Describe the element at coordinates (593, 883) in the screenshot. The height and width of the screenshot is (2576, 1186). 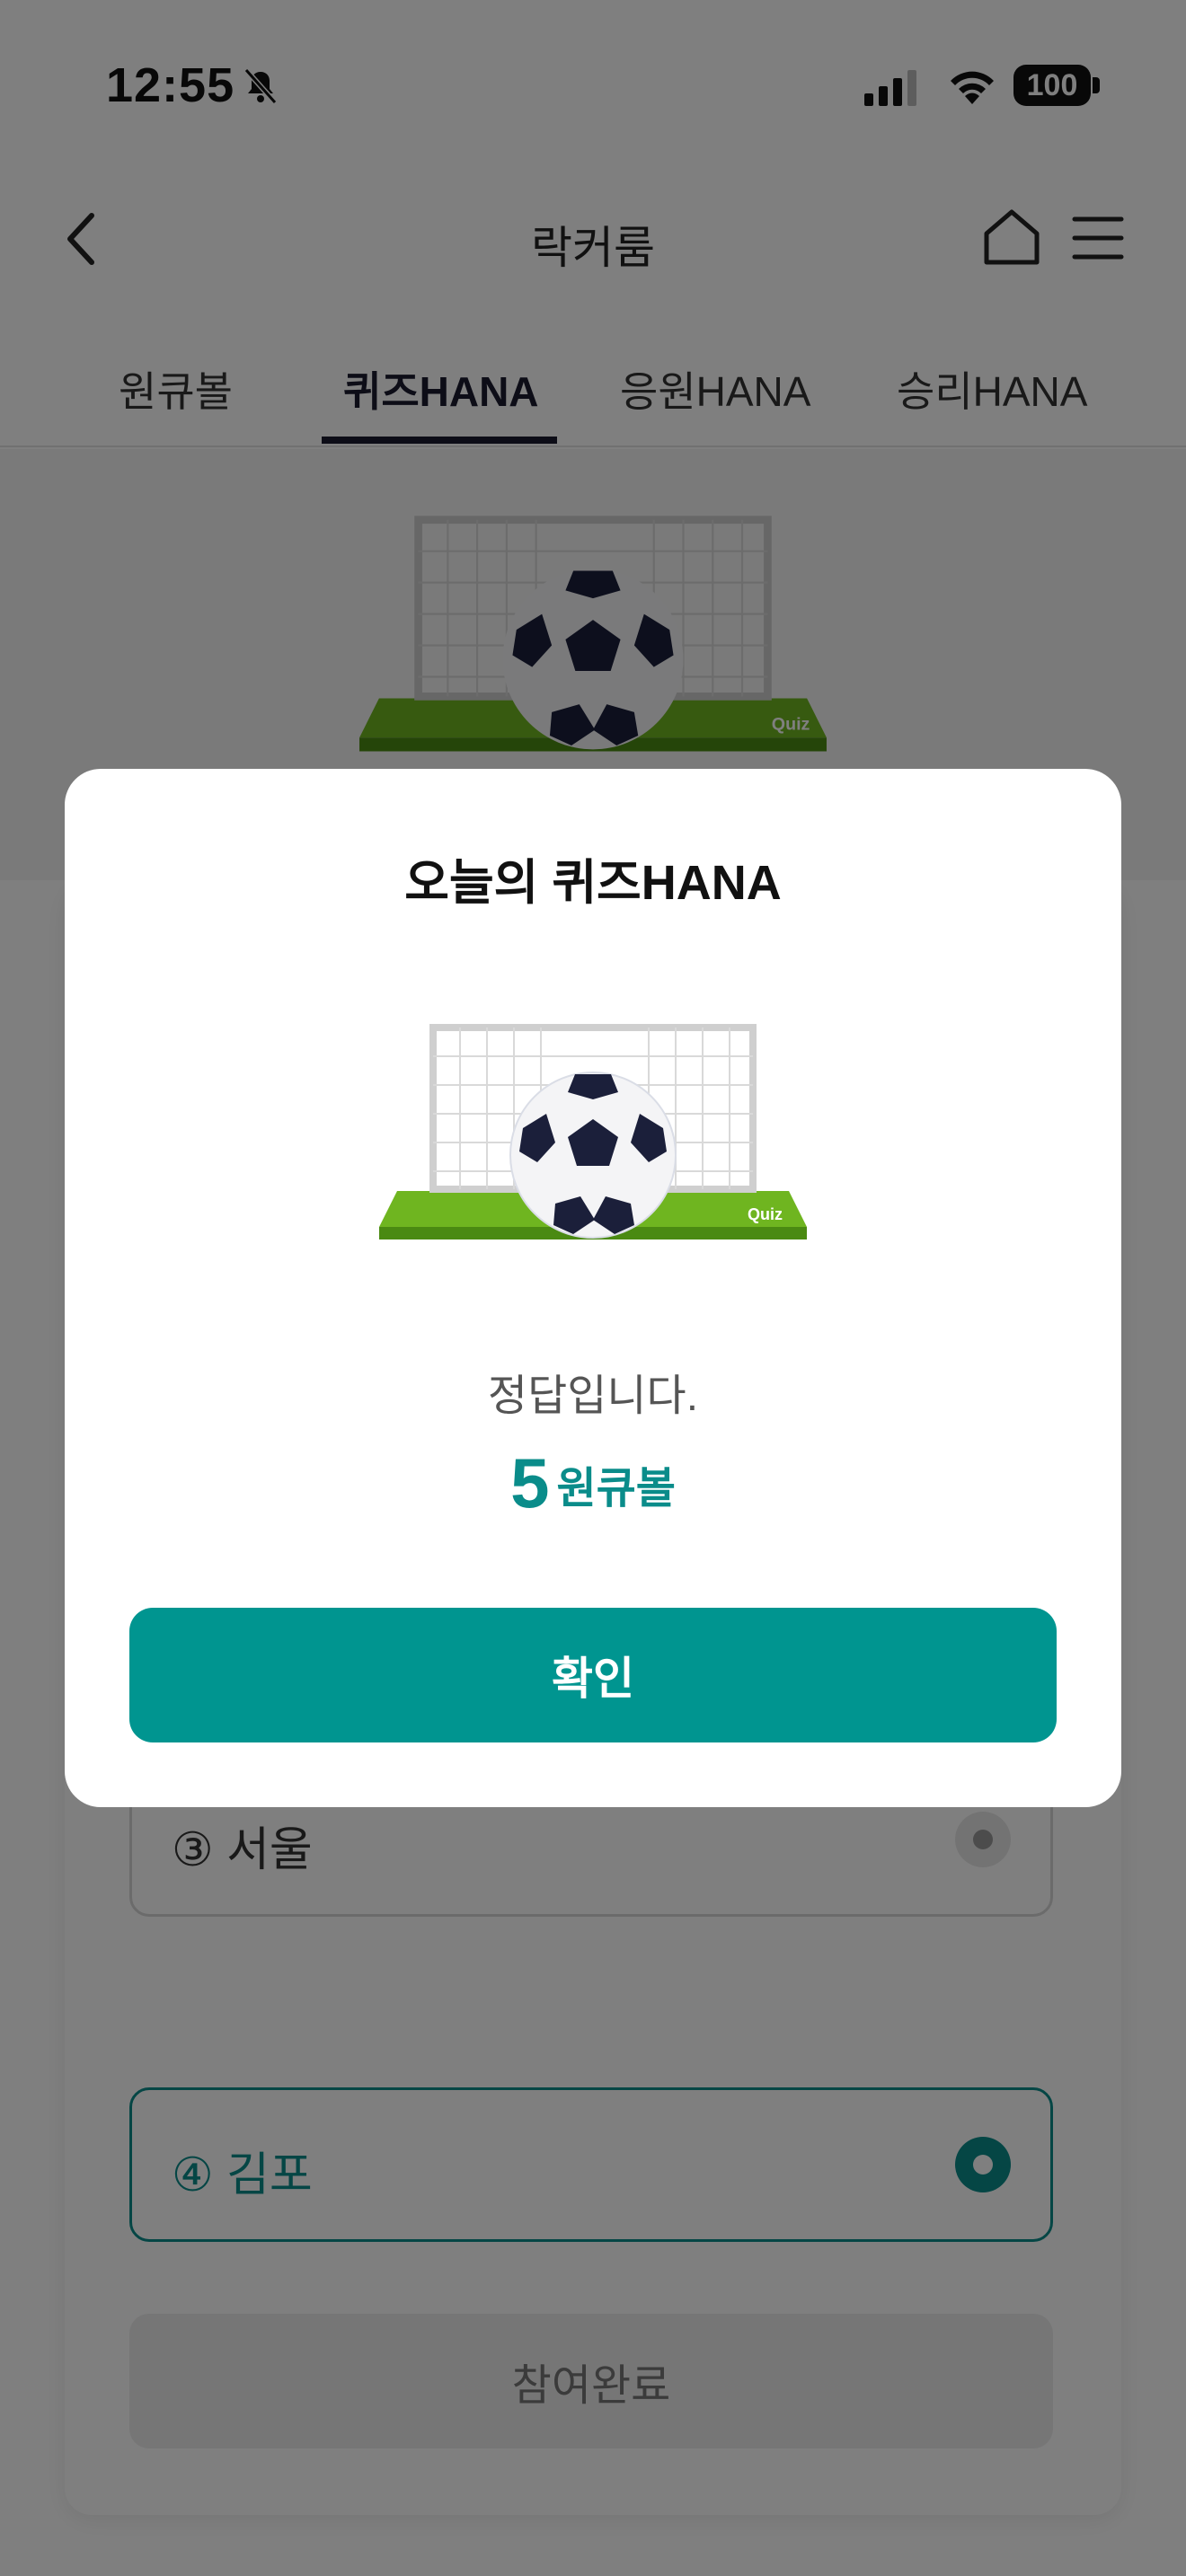
I see `modal-title: 오늘의 퀴즈HANA` at that location.